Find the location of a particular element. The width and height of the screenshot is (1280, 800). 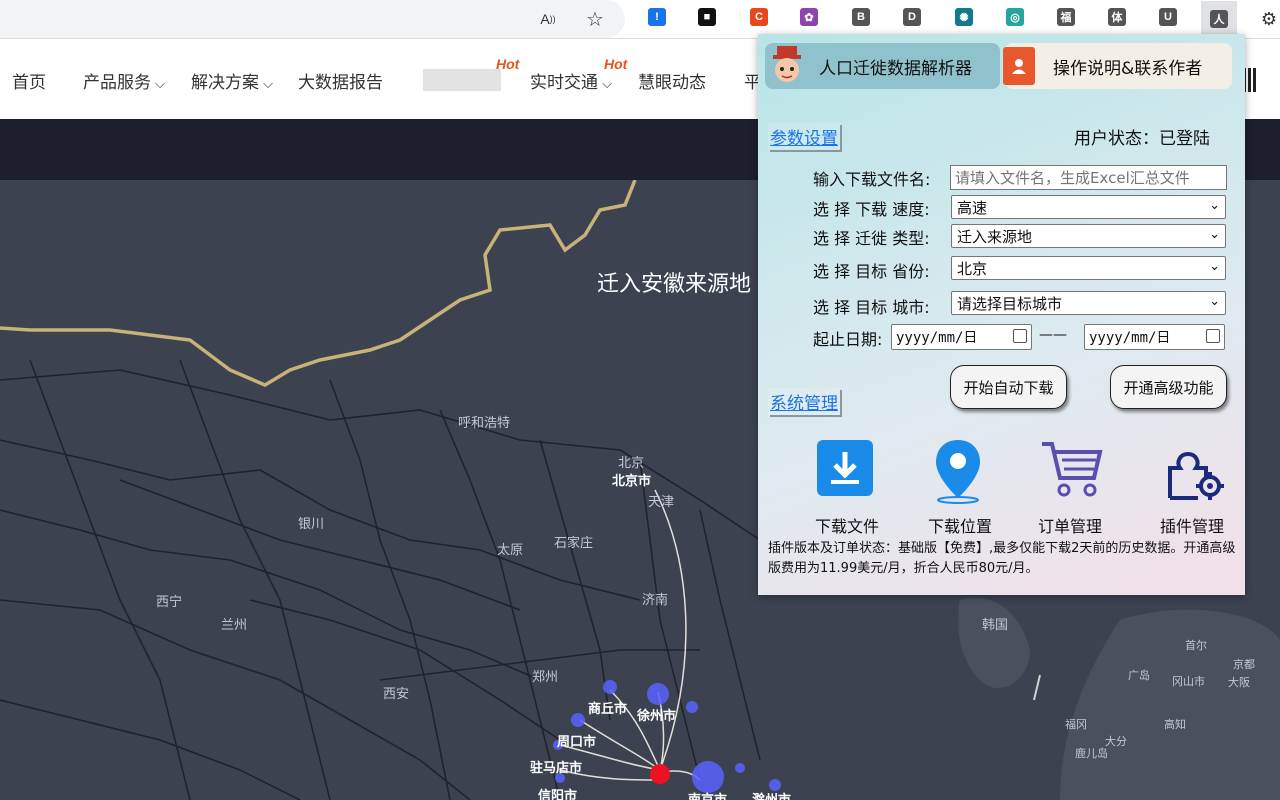

city-label: 南京市 is located at coordinates (707, 794).